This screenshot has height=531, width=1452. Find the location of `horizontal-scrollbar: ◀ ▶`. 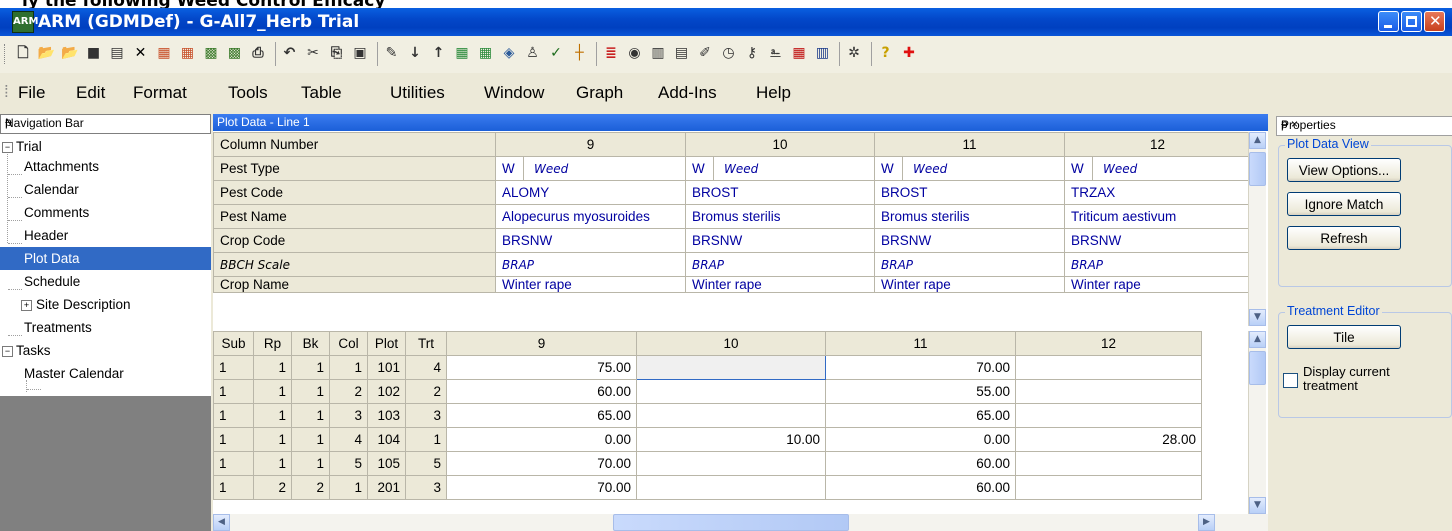

horizontal-scrollbar: ◀ ▶ is located at coordinates (740, 522).